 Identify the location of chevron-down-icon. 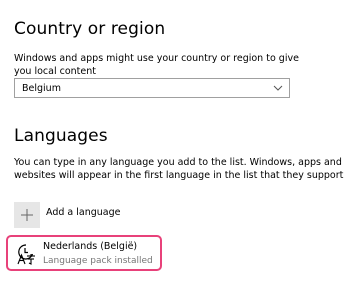
(278, 88).